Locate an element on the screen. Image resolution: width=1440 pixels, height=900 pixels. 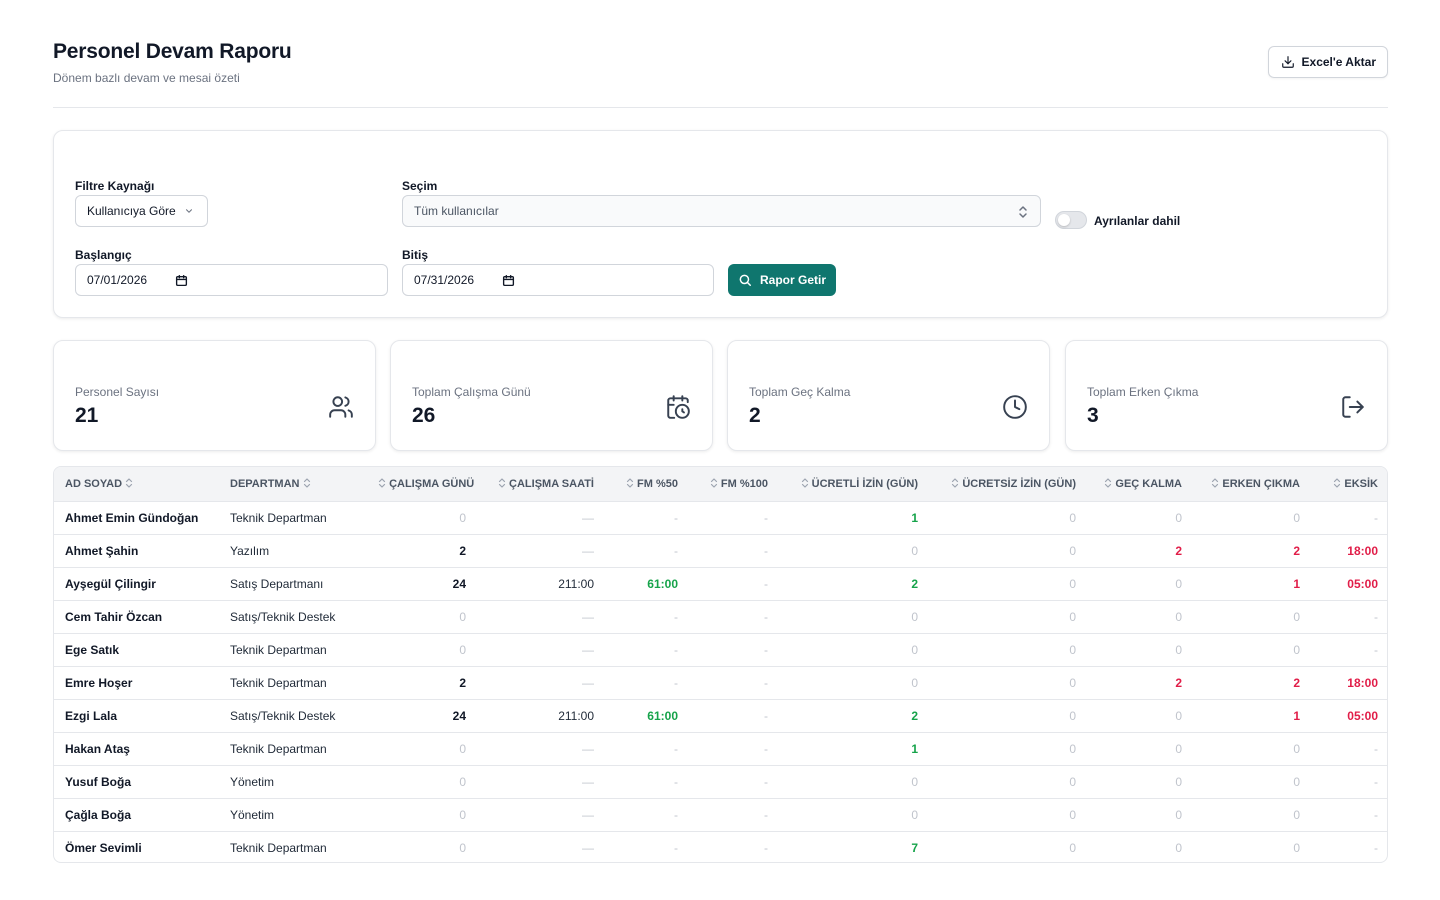
column-header: ERKEN ÇIKMA is located at coordinates (1252, 484).